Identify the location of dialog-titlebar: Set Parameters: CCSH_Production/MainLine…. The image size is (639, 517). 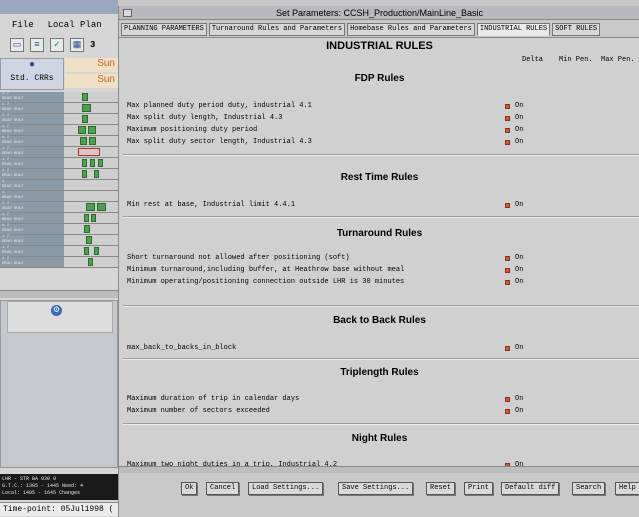
(379, 13).